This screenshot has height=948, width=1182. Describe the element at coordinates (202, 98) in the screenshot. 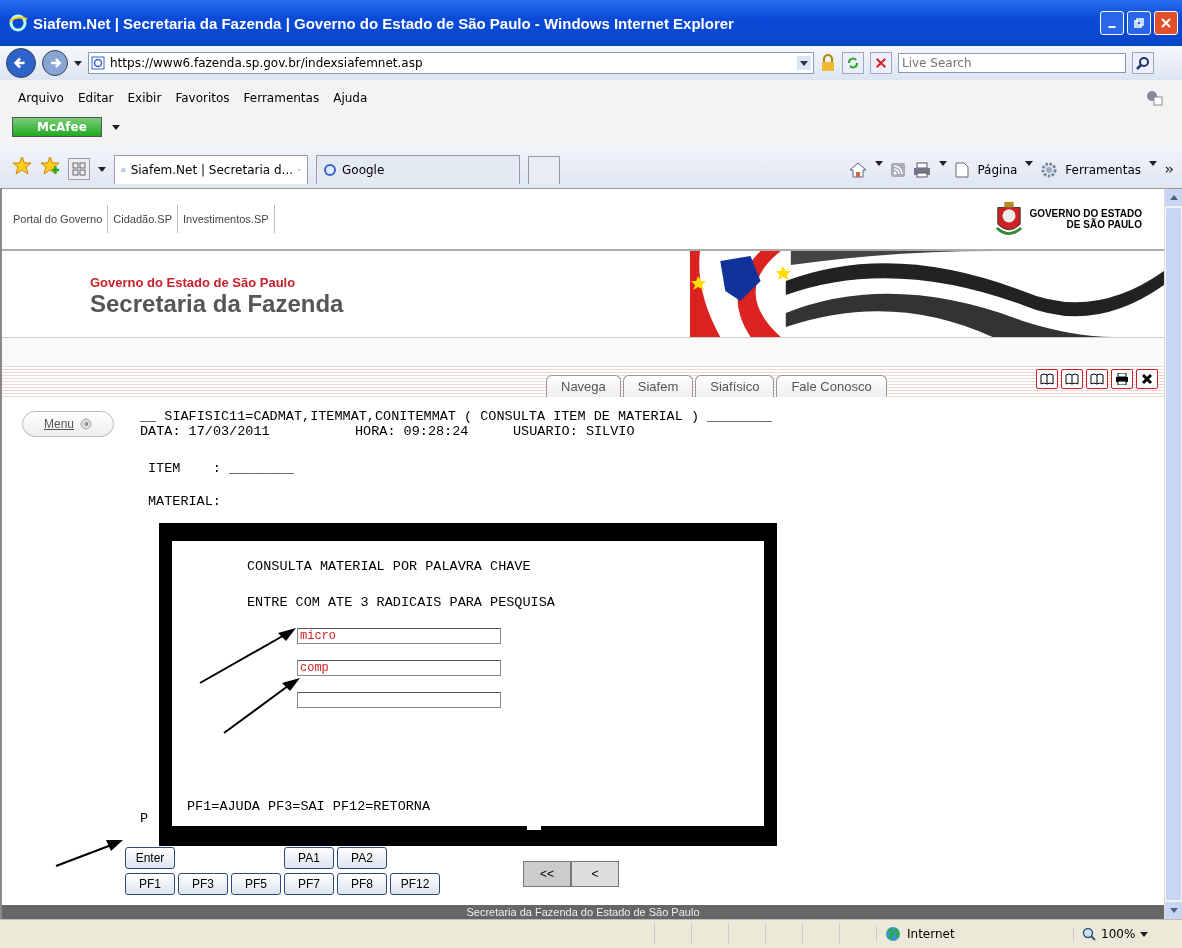

I see `menu-item: Favoritos` at that location.